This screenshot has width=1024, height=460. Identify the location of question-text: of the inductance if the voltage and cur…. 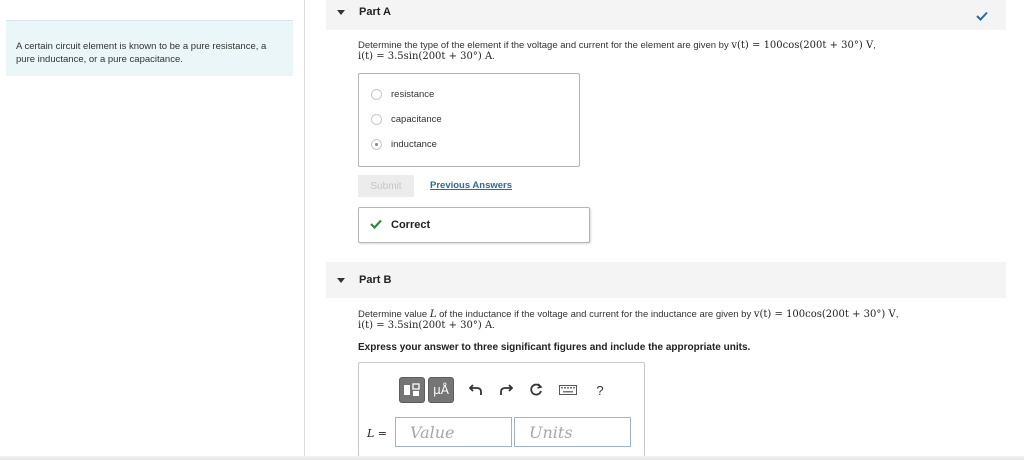
(595, 314).